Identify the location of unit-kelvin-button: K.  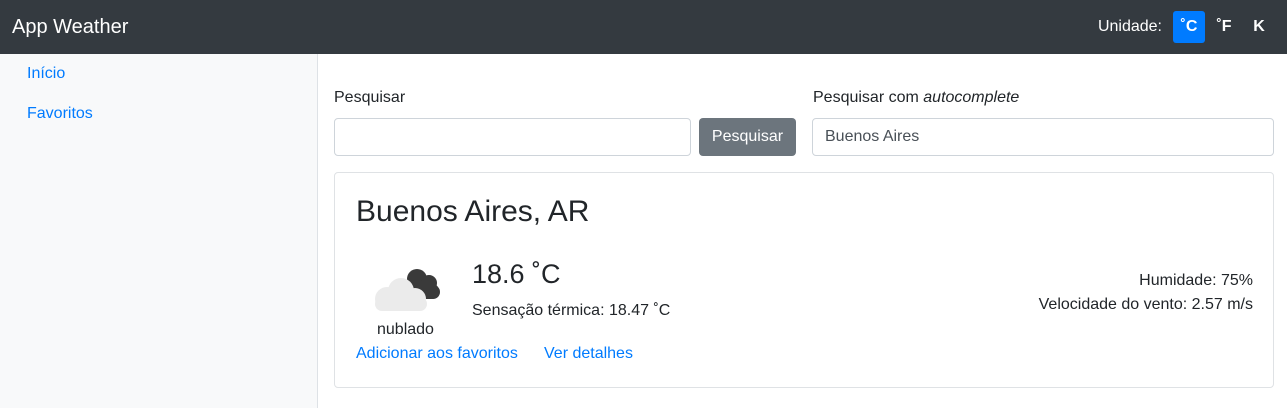
(1259, 27).